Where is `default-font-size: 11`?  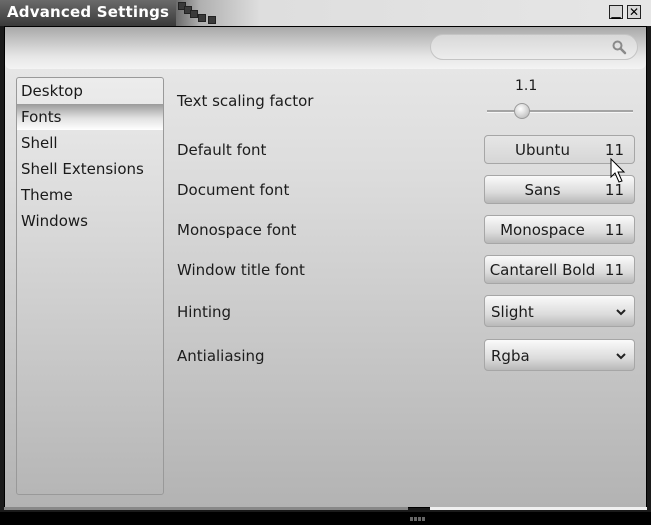
default-font-size: 11 is located at coordinates (614, 150).